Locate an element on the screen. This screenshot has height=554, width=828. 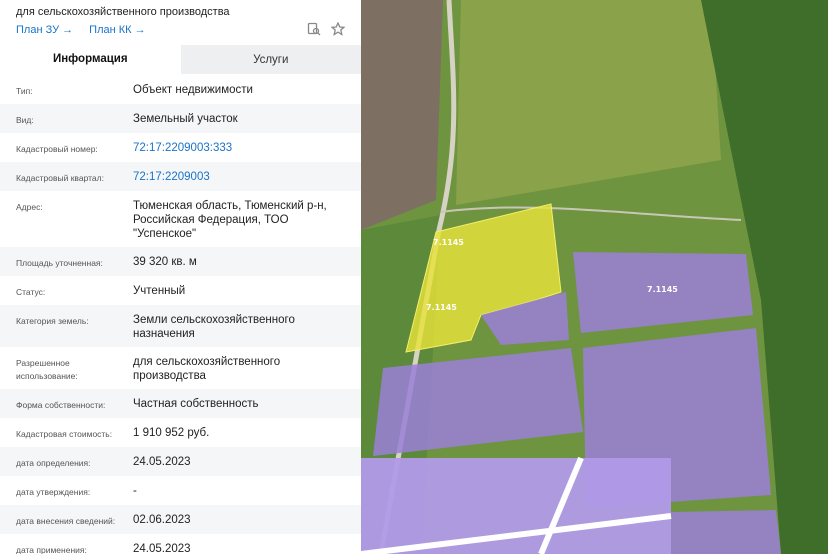
row-cadastral-quarter: Кадастровый квартал: 72:17:2209003 is located at coordinates (180, 176).